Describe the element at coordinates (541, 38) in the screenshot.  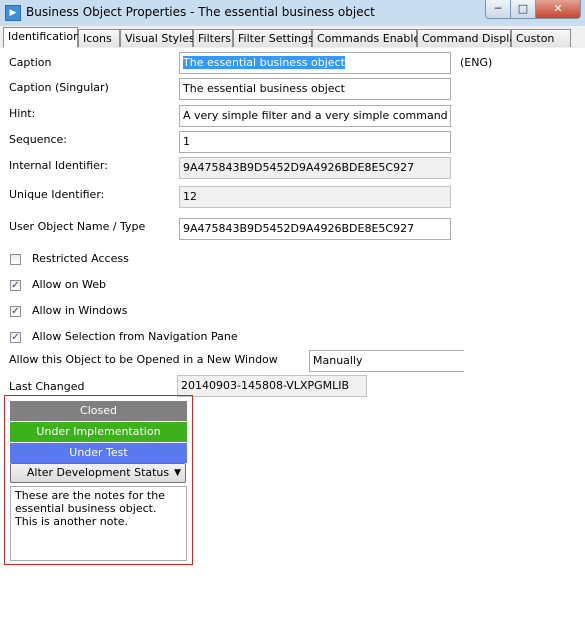
I see `tab-custom: Custon` at that location.